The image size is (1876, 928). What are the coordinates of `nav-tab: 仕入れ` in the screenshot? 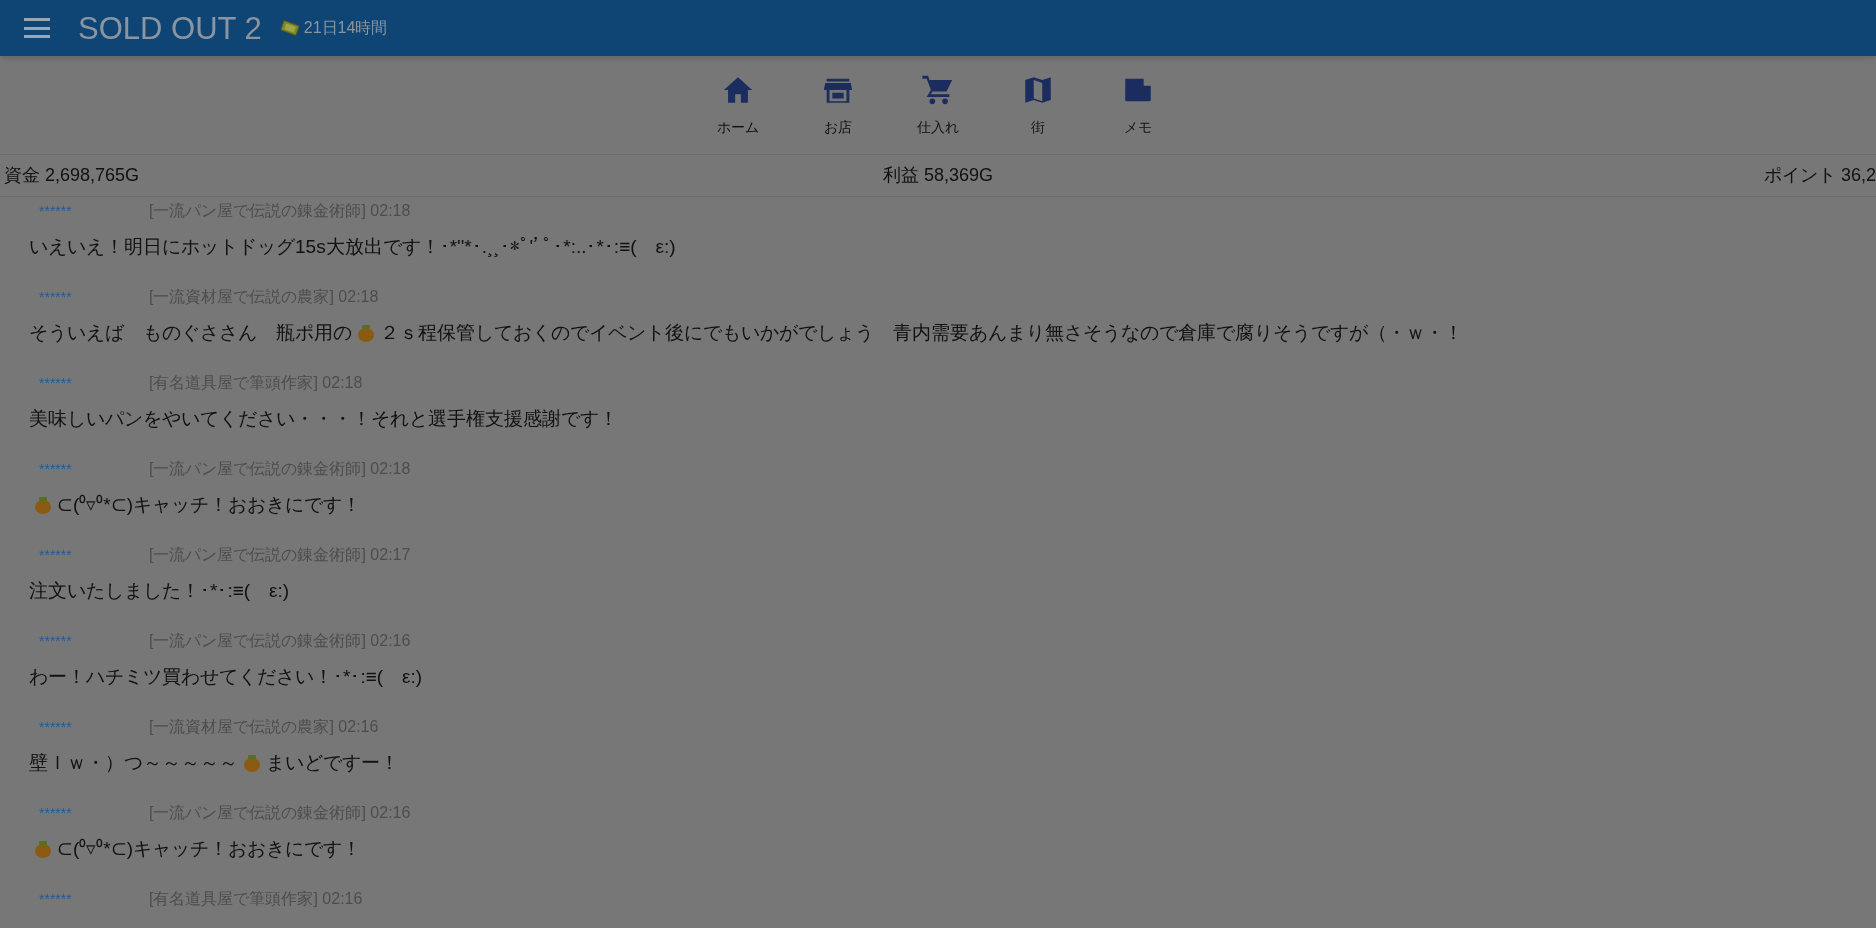 It's located at (938, 105).